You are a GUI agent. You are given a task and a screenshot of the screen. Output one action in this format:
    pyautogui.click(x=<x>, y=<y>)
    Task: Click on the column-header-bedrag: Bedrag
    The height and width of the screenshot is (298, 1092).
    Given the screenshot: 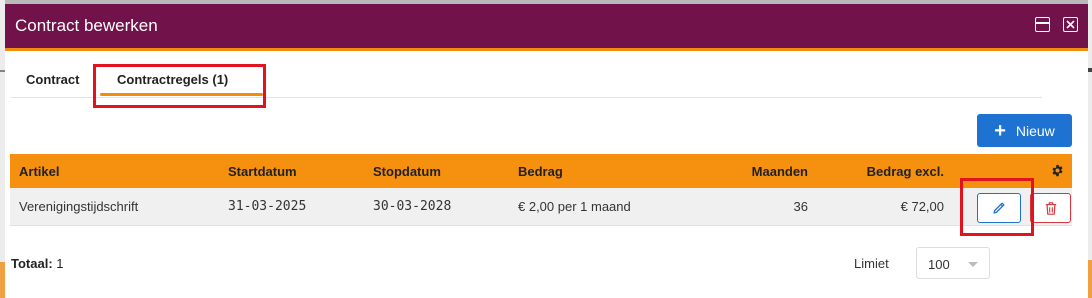 What is the action you would take?
    pyautogui.click(x=540, y=171)
    